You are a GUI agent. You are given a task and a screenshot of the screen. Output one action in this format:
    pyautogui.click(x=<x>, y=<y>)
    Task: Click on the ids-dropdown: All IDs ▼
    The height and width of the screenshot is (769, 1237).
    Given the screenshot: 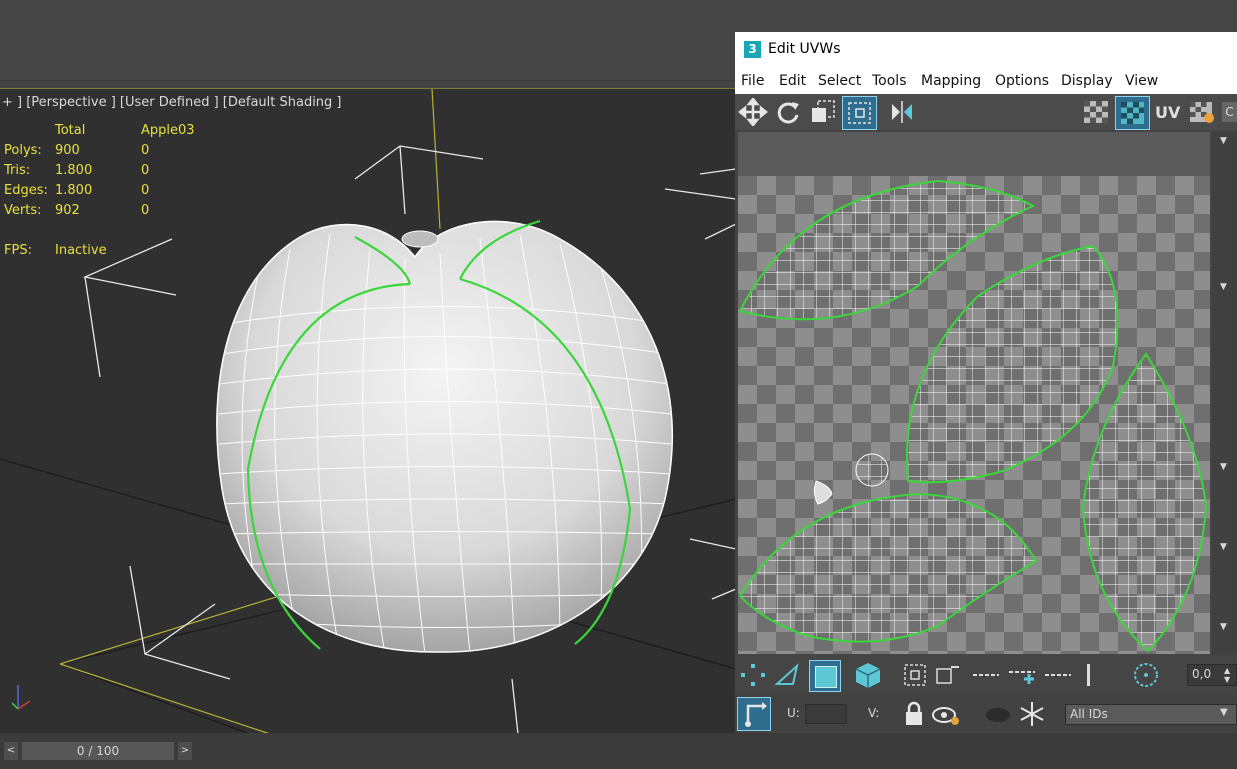 What is the action you would take?
    pyautogui.click(x=1151, y=714)
    